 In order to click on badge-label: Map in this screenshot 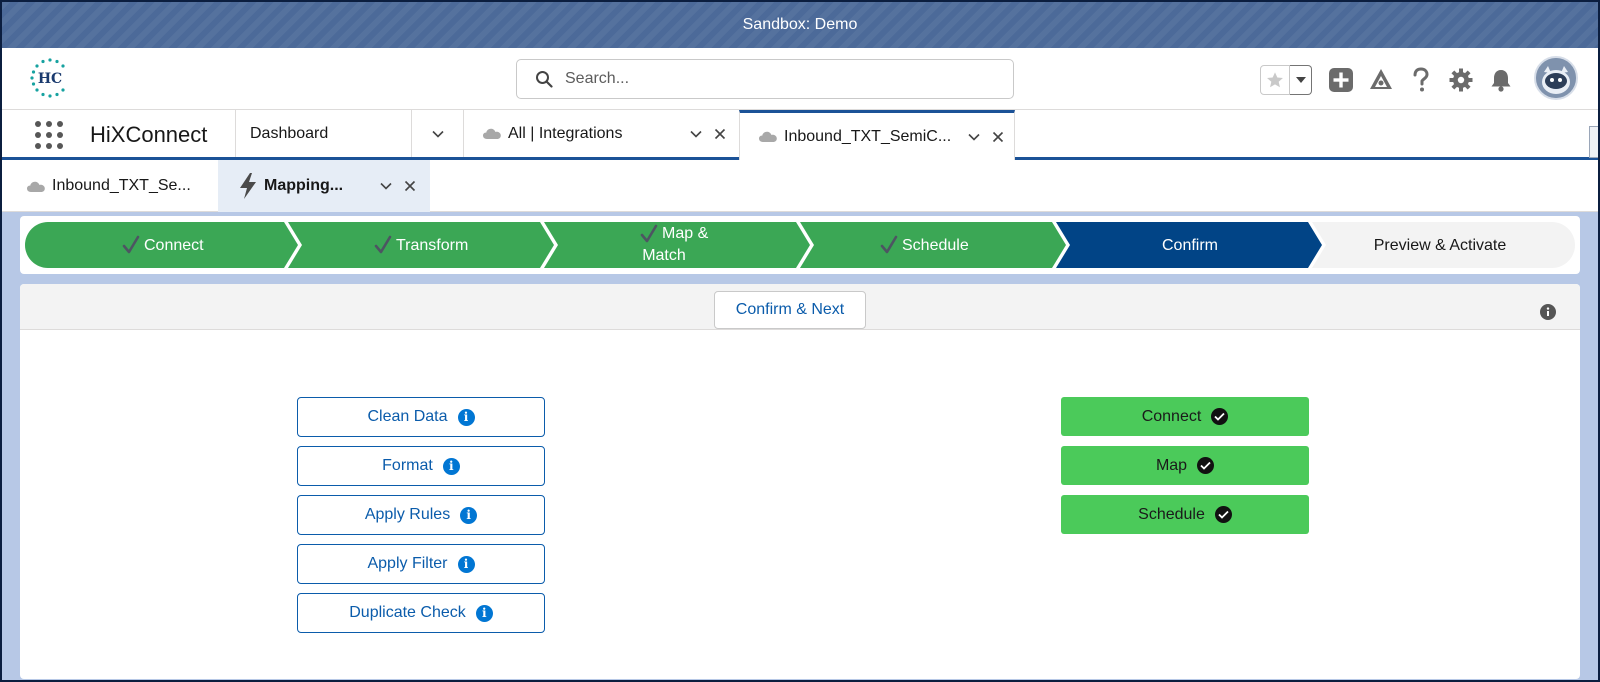, I will do `click(1171, 465)`.